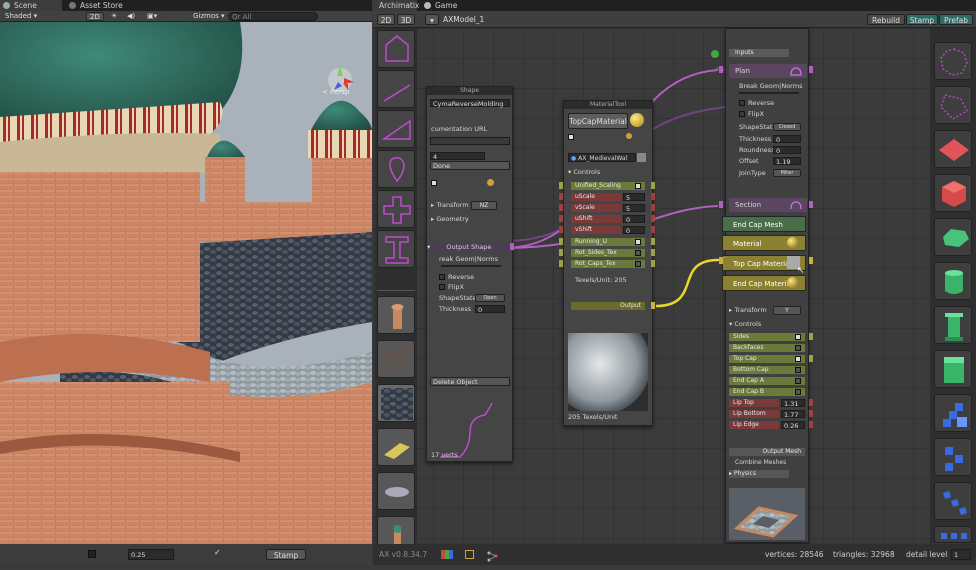 This screenshot has width=976, height=570. What do you see at coordinates (811, 413) in the screenshot?
I see `lip-bottom-out-port` at bounding box center [811, 413].